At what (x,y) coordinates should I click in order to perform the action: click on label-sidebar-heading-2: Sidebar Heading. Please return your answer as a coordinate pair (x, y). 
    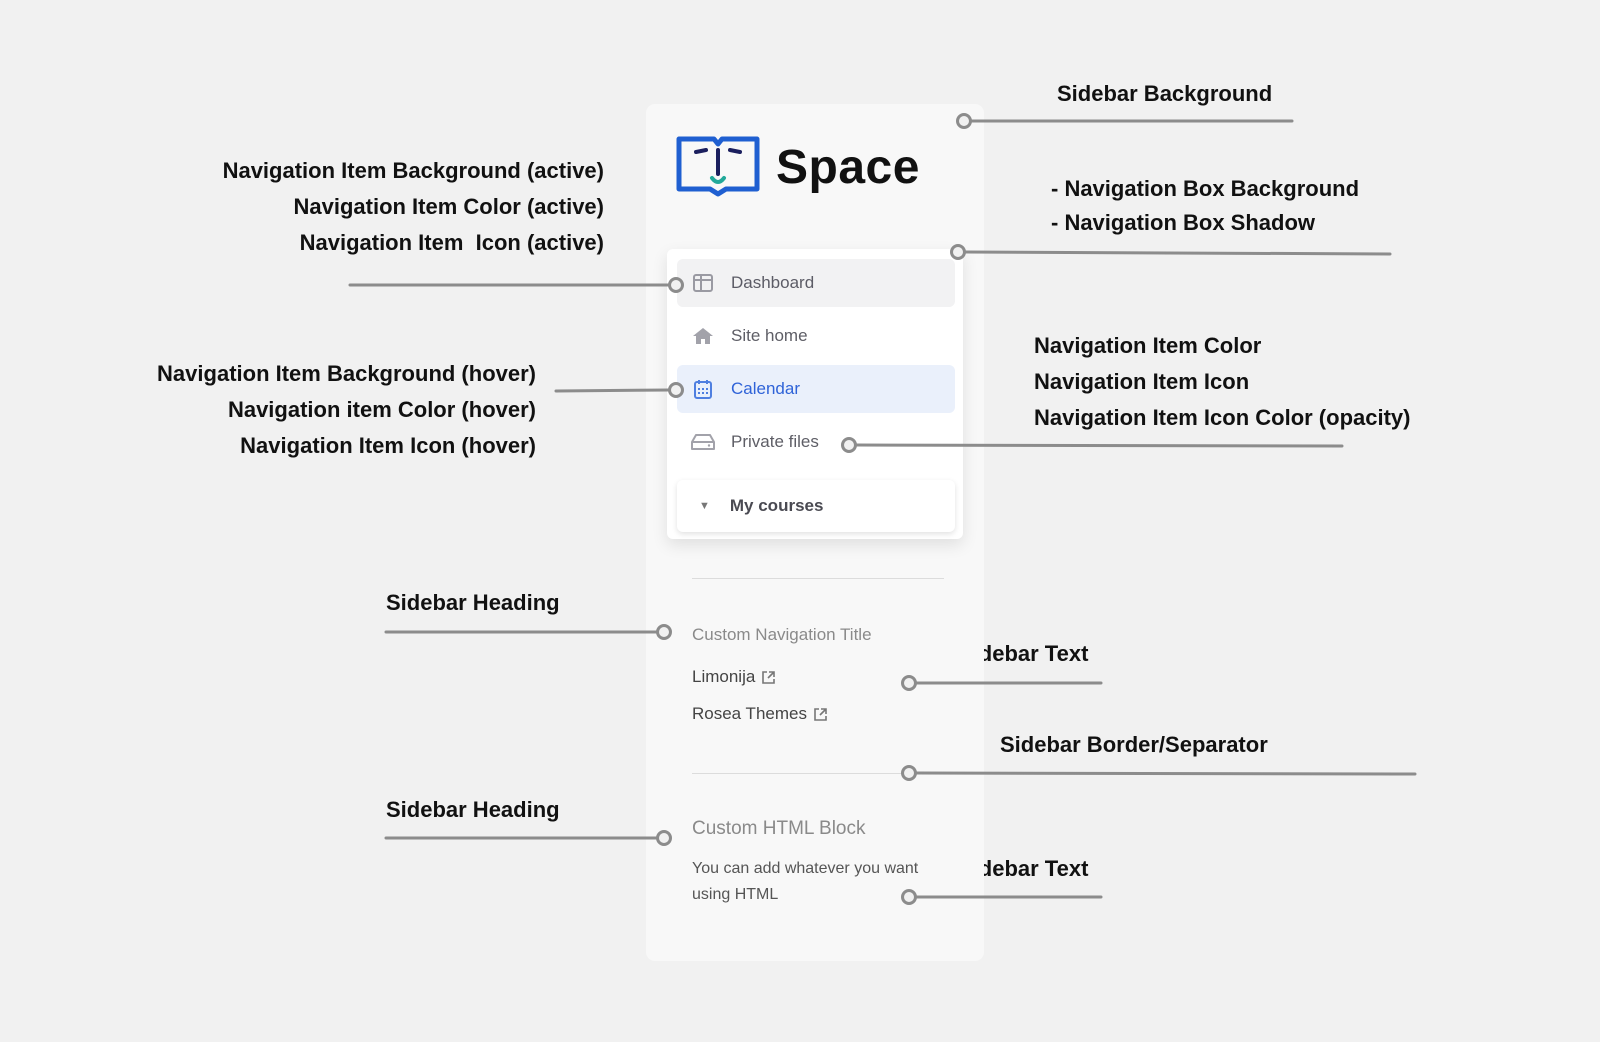
    Looking at the image, I should click on (473, 809).